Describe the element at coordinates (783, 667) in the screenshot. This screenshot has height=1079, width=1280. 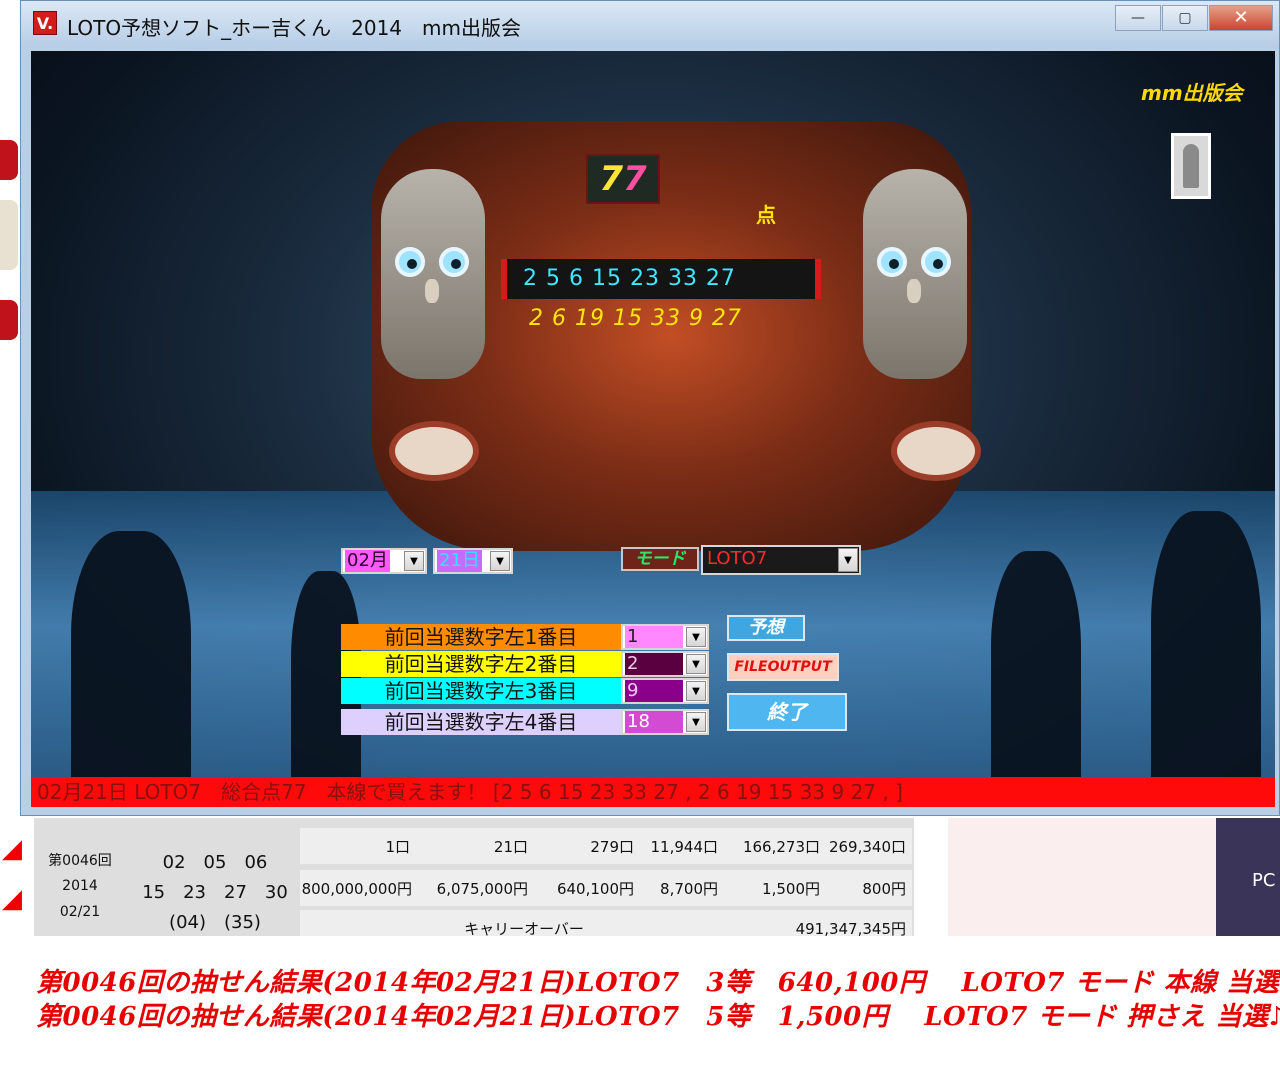
I see `file-output-button: FILEOUTPUT` at that location.